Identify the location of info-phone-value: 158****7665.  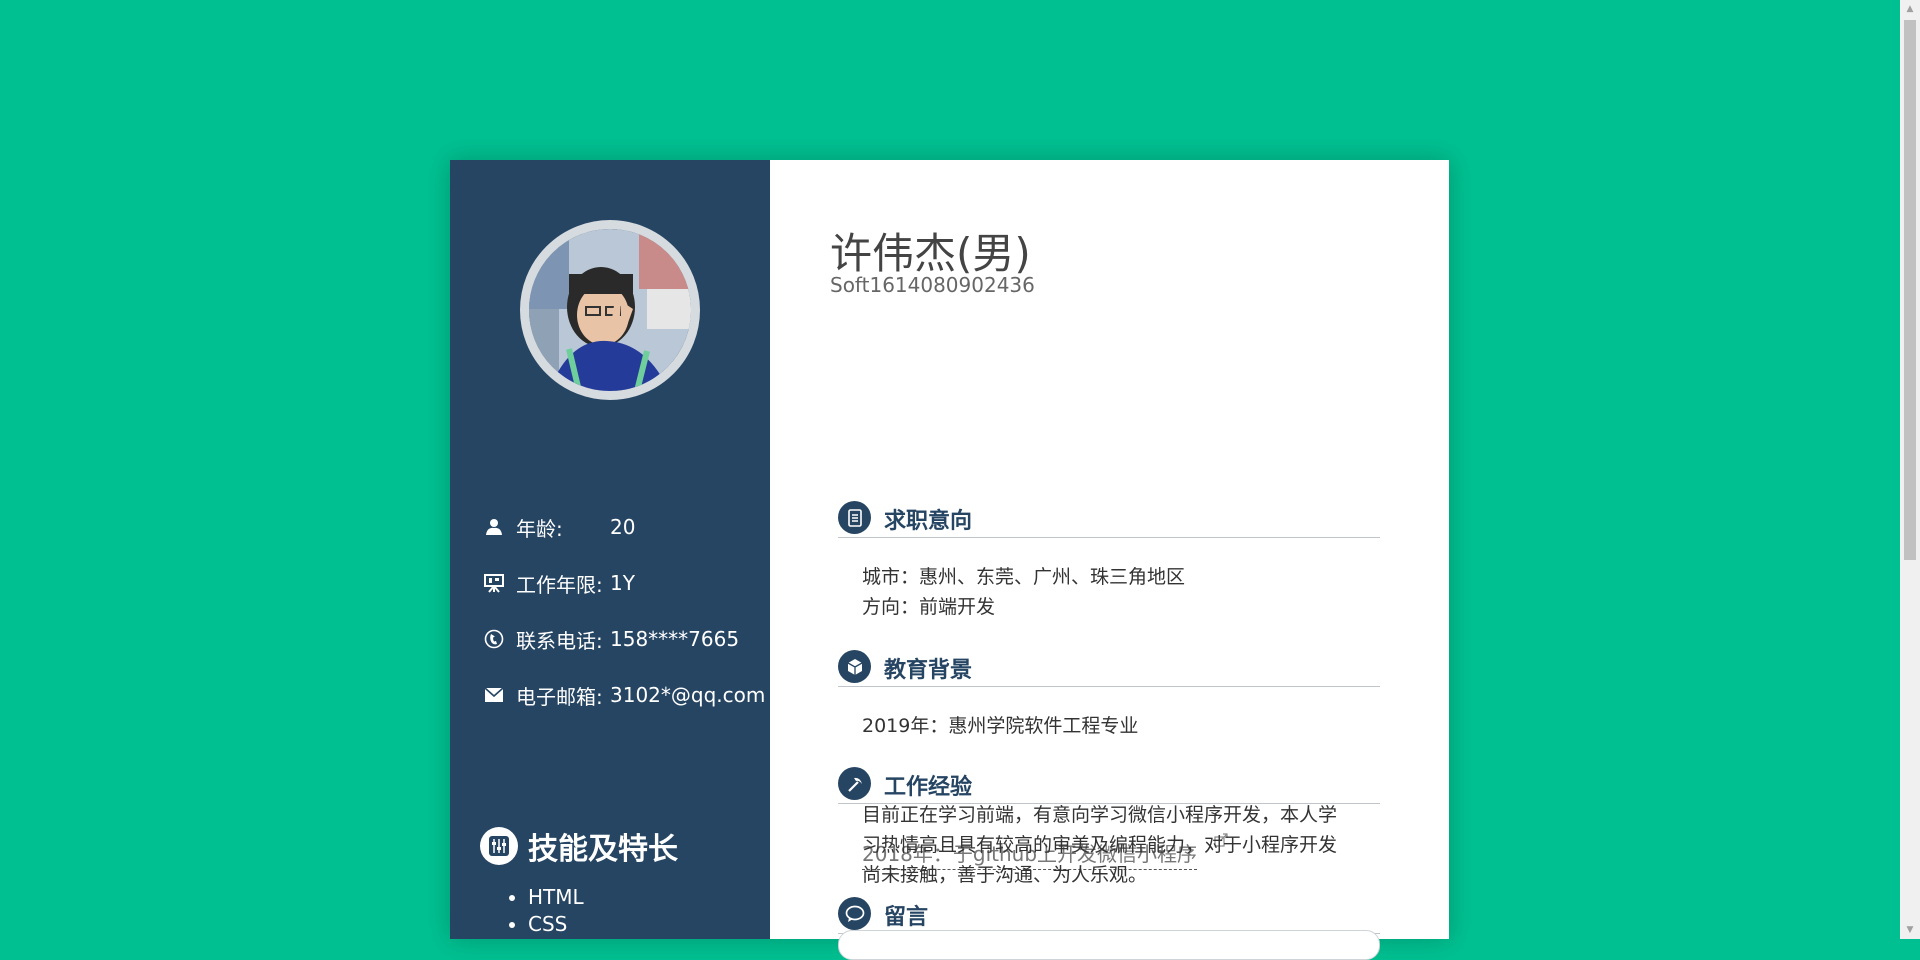
(675, 639).